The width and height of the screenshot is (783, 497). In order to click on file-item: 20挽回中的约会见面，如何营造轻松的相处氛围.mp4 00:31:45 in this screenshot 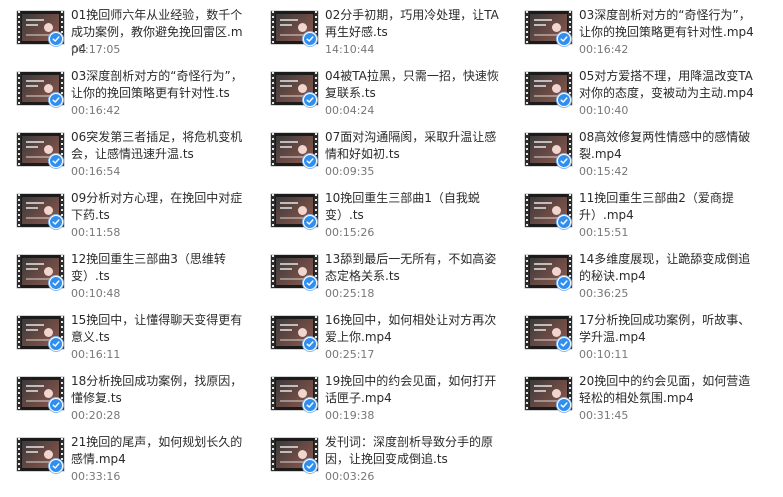, I will do `click(634, 395)`.